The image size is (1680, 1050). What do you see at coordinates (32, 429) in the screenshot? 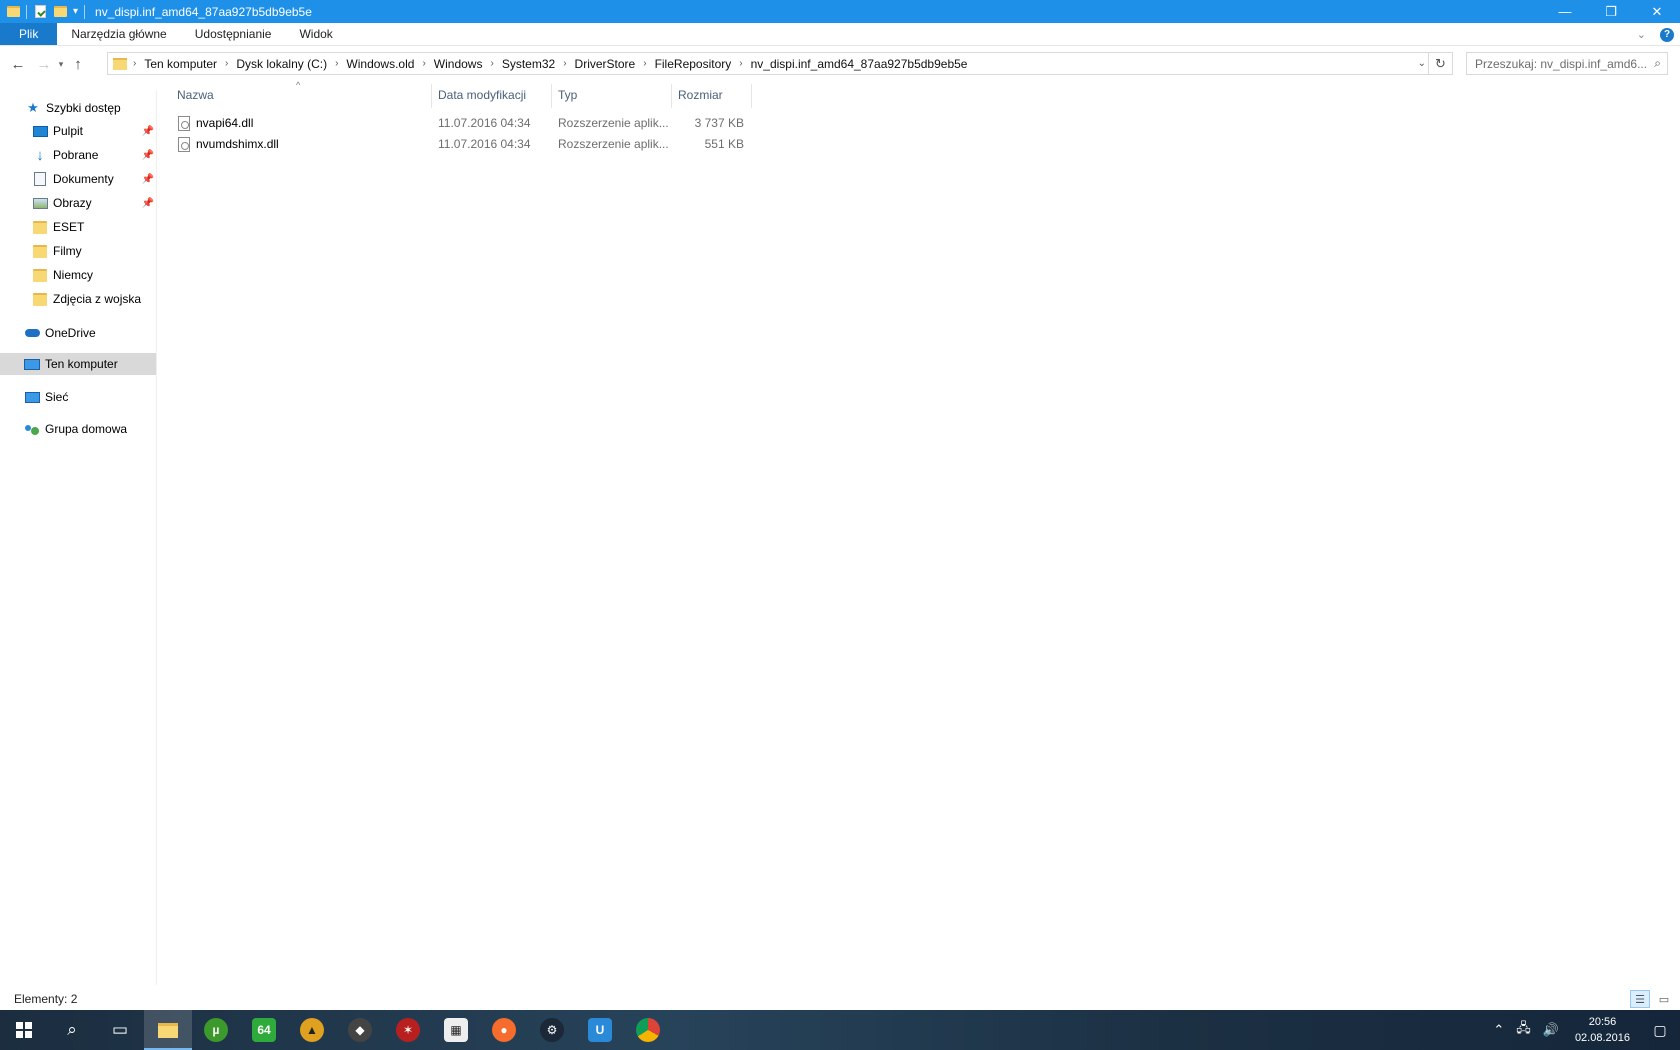
I see `homegroup-icon` at bounding box center [32, 429].